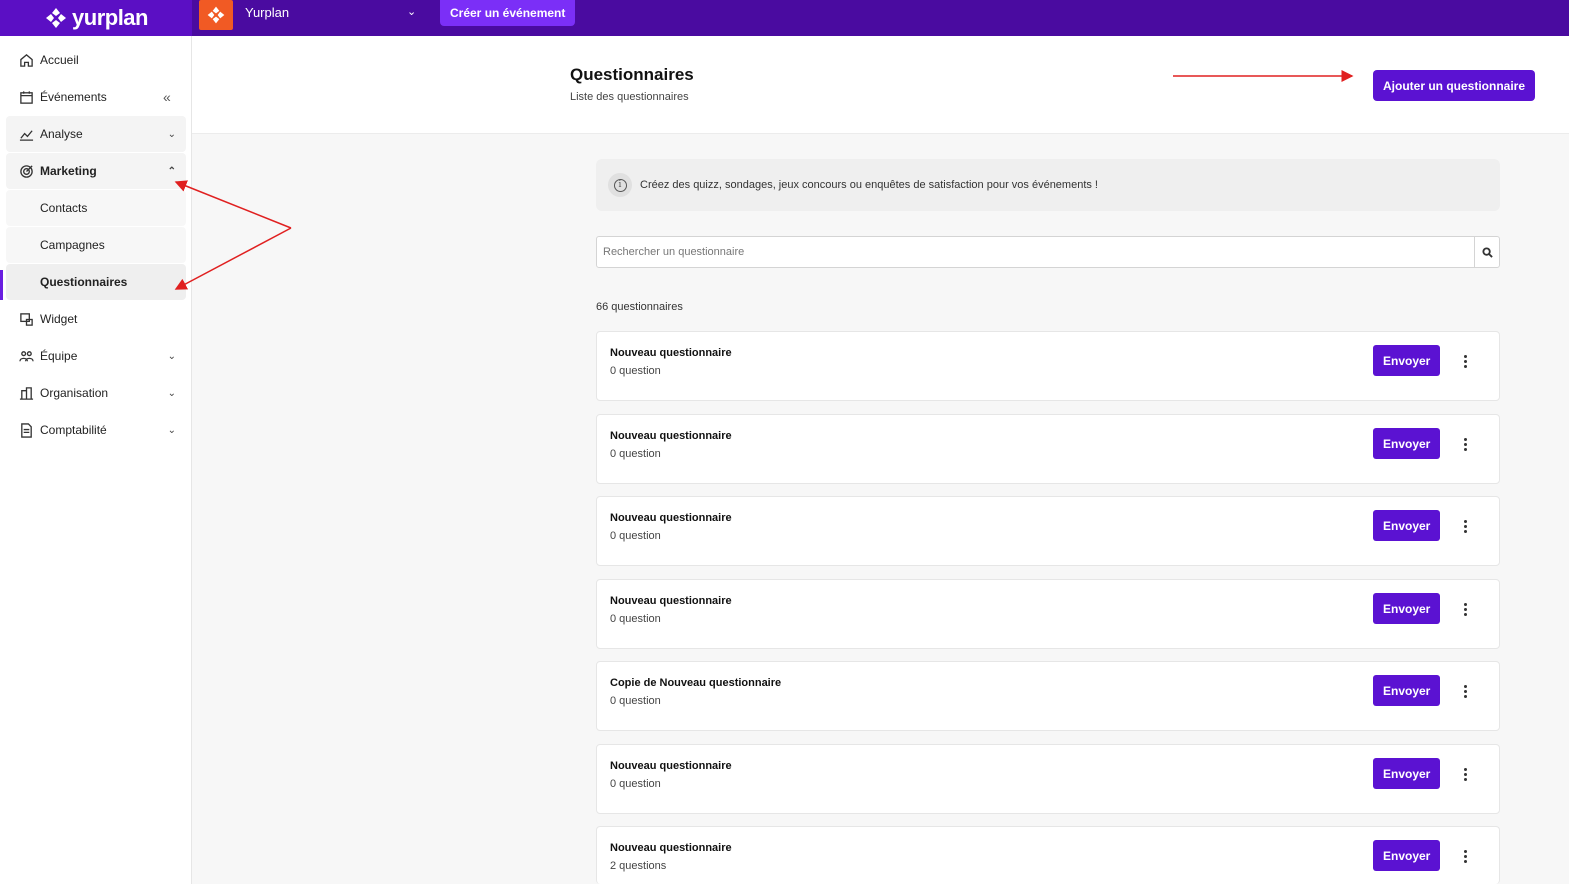  Describe the element at coordinates (784, 18) in the screenshot. I see `top-bar: yurplan Yurplan ⌄ Créer un événement` at that location.